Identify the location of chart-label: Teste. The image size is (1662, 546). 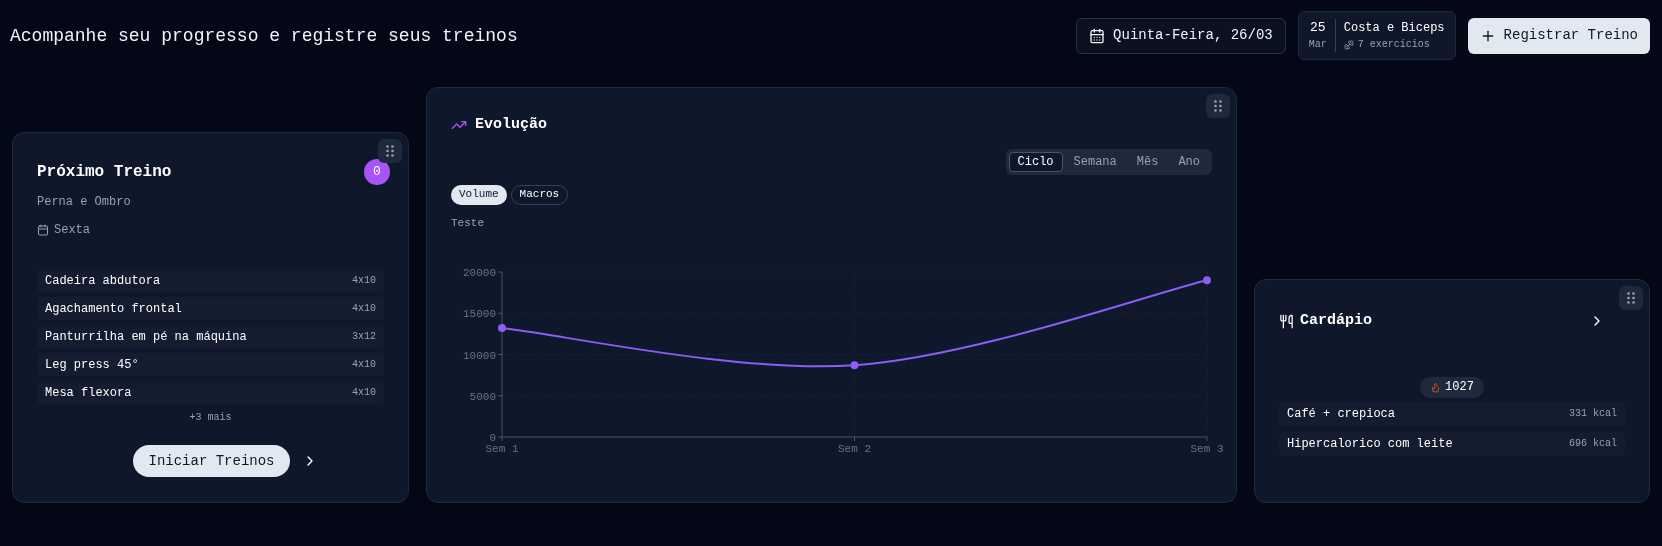
(468, 223).